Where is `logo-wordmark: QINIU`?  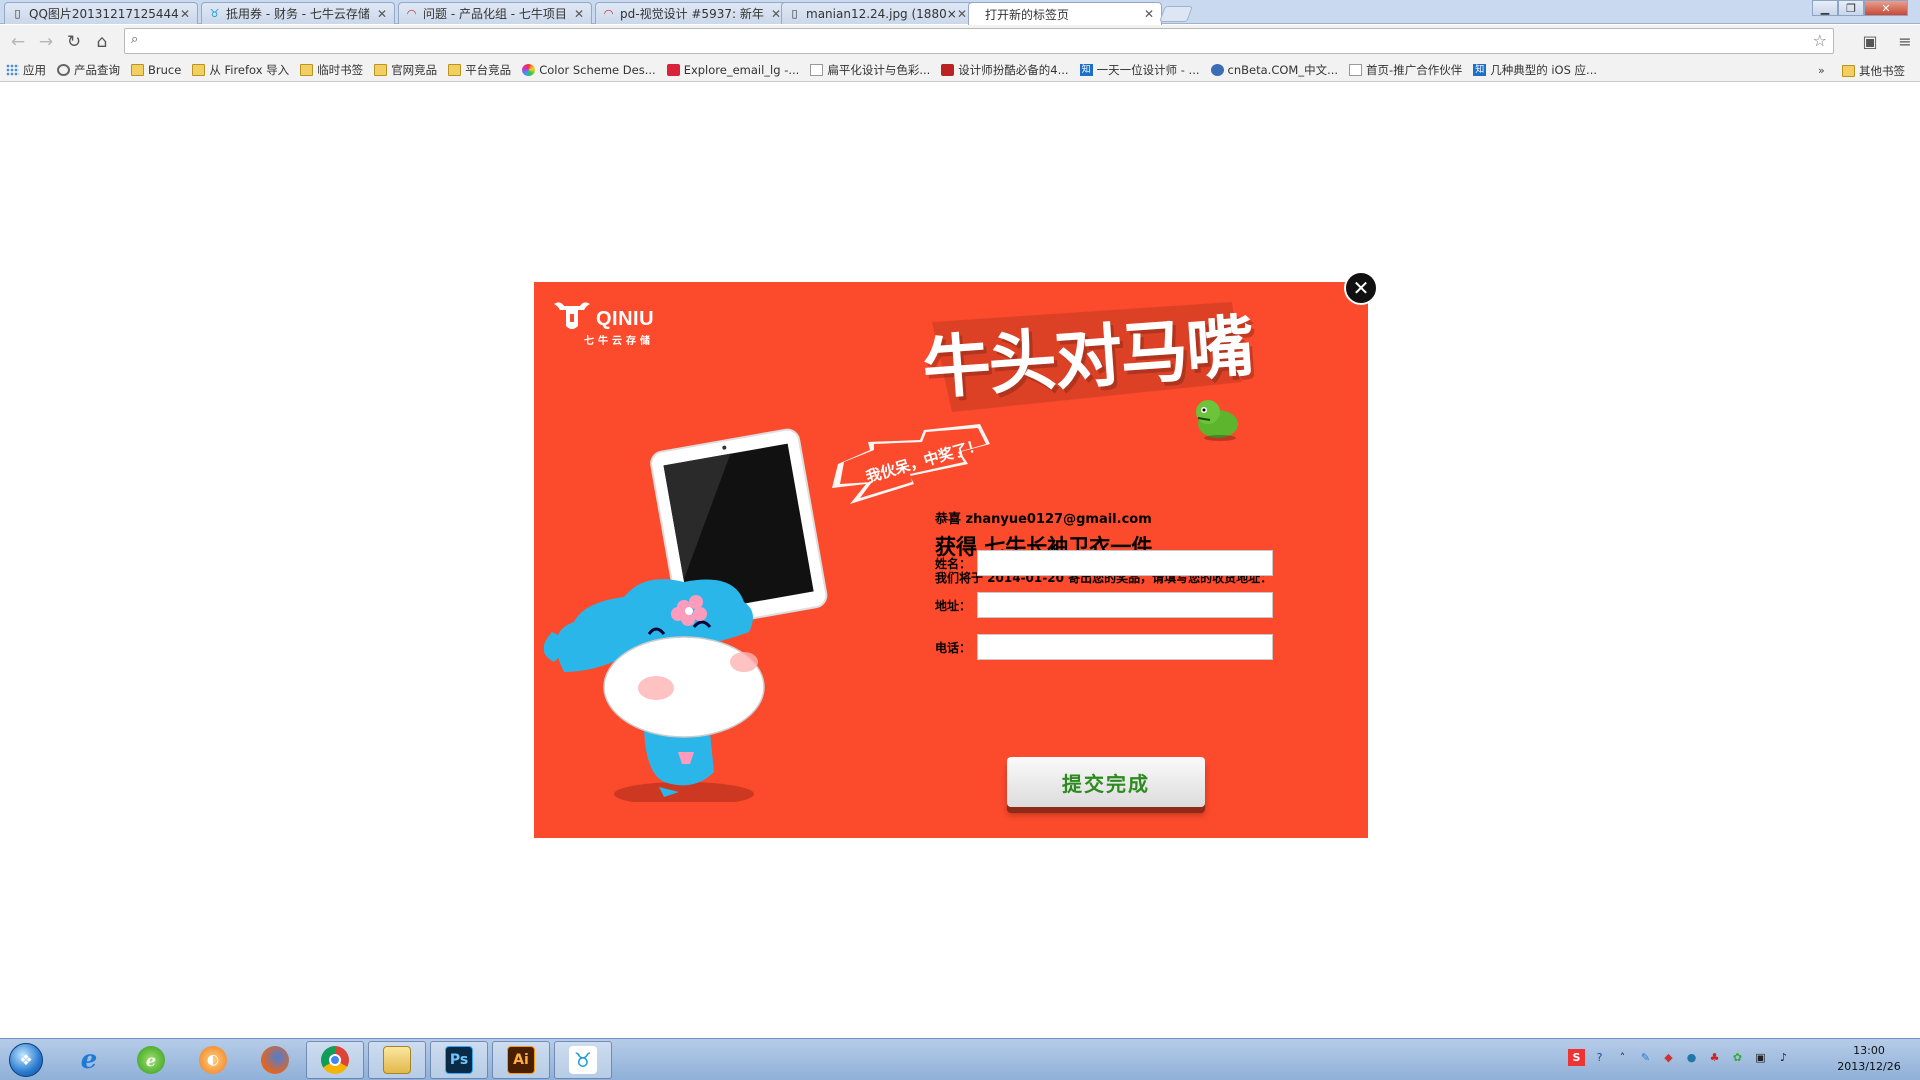
logo-wordmark: QINIU is located at coordinates (625, 319).